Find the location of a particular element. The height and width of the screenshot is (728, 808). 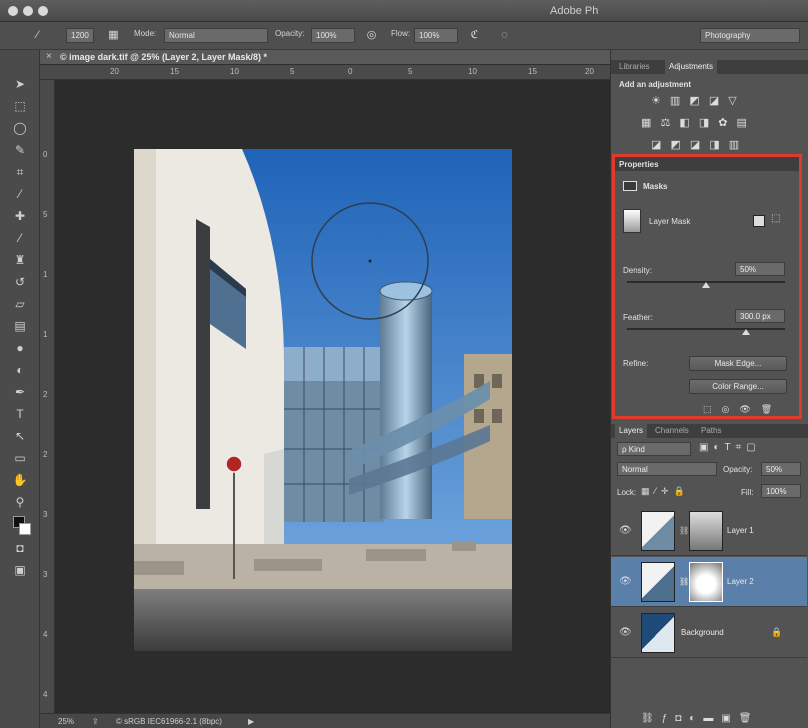

pixel-mask-icon is located at coordinates (759, 221).